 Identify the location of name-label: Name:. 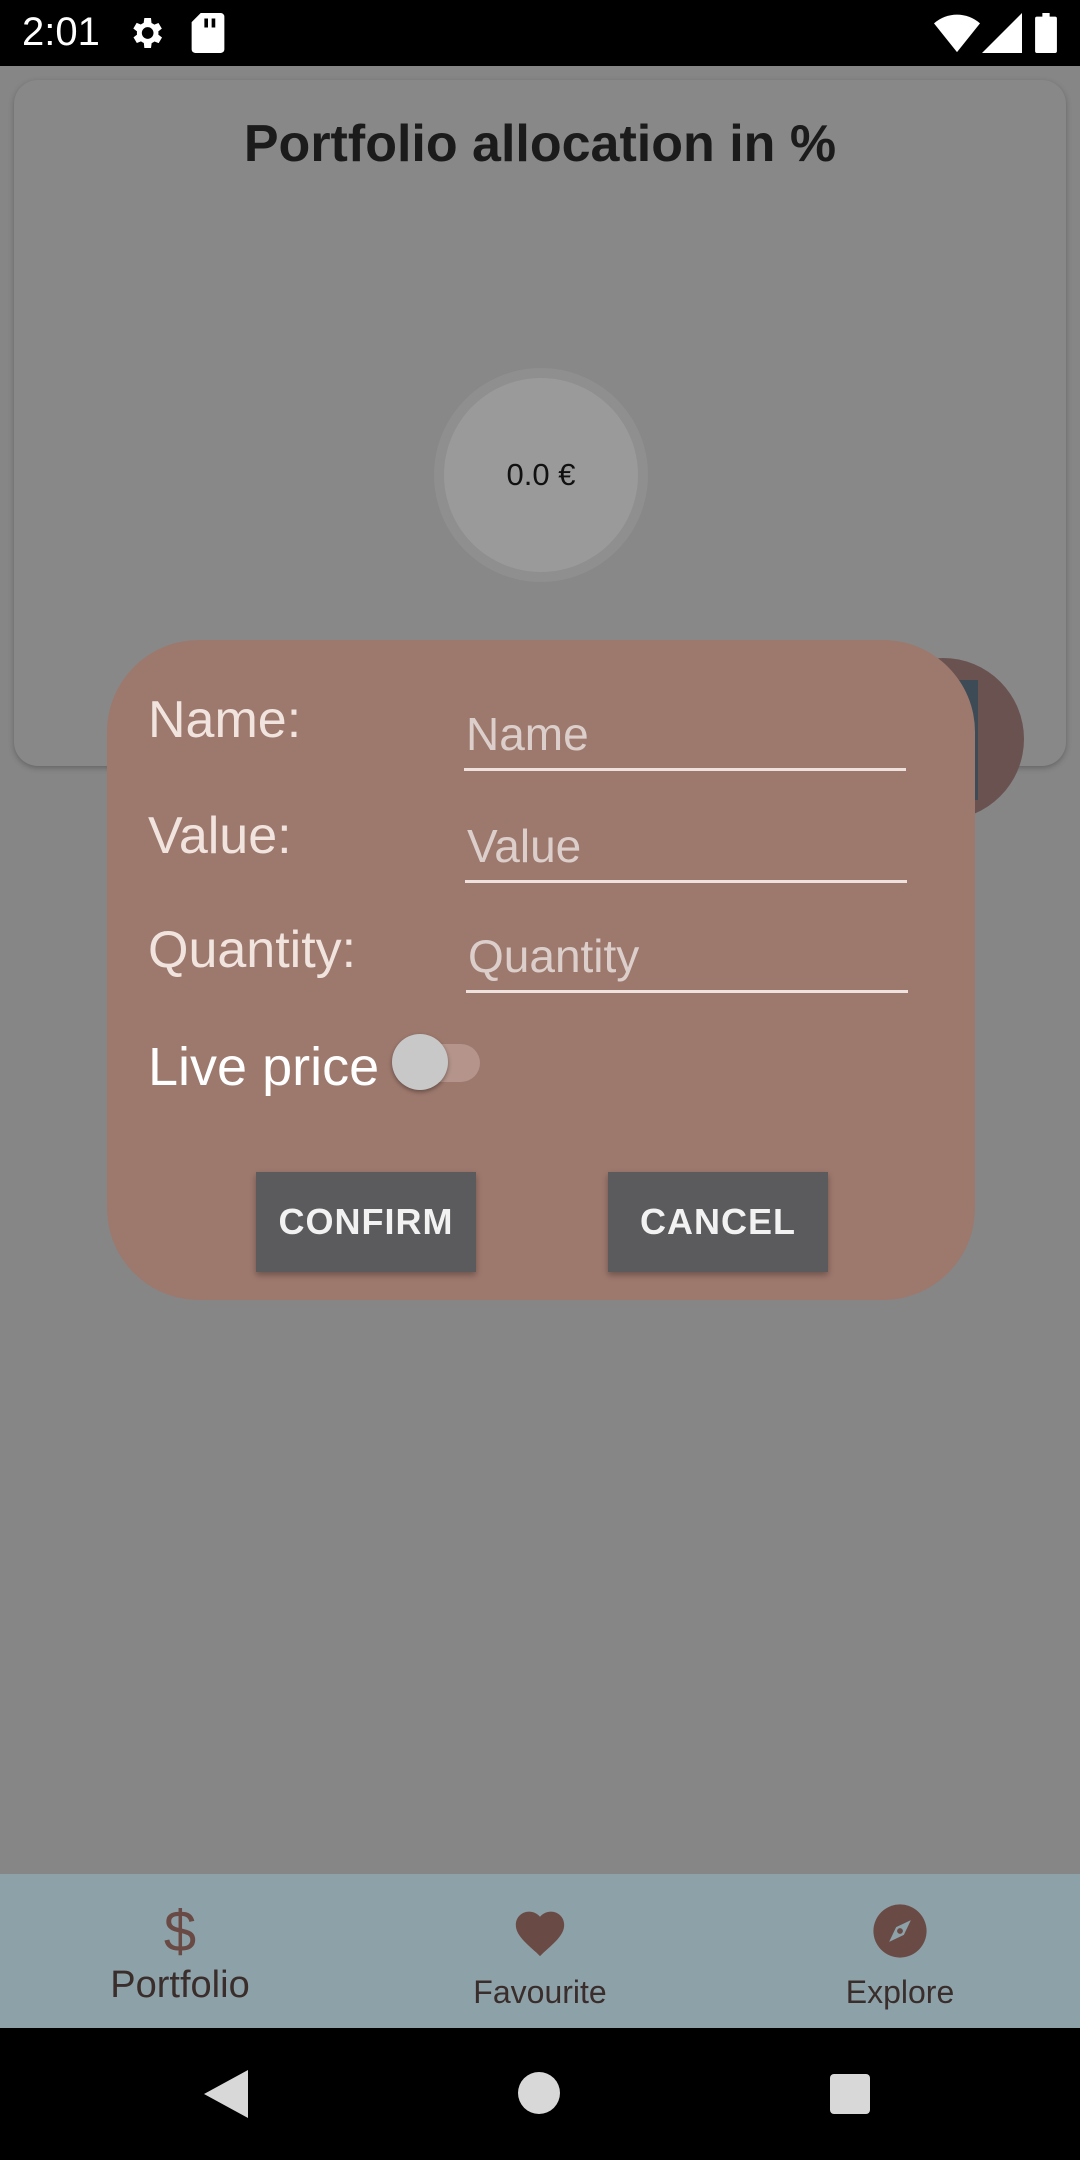
(225, 720).